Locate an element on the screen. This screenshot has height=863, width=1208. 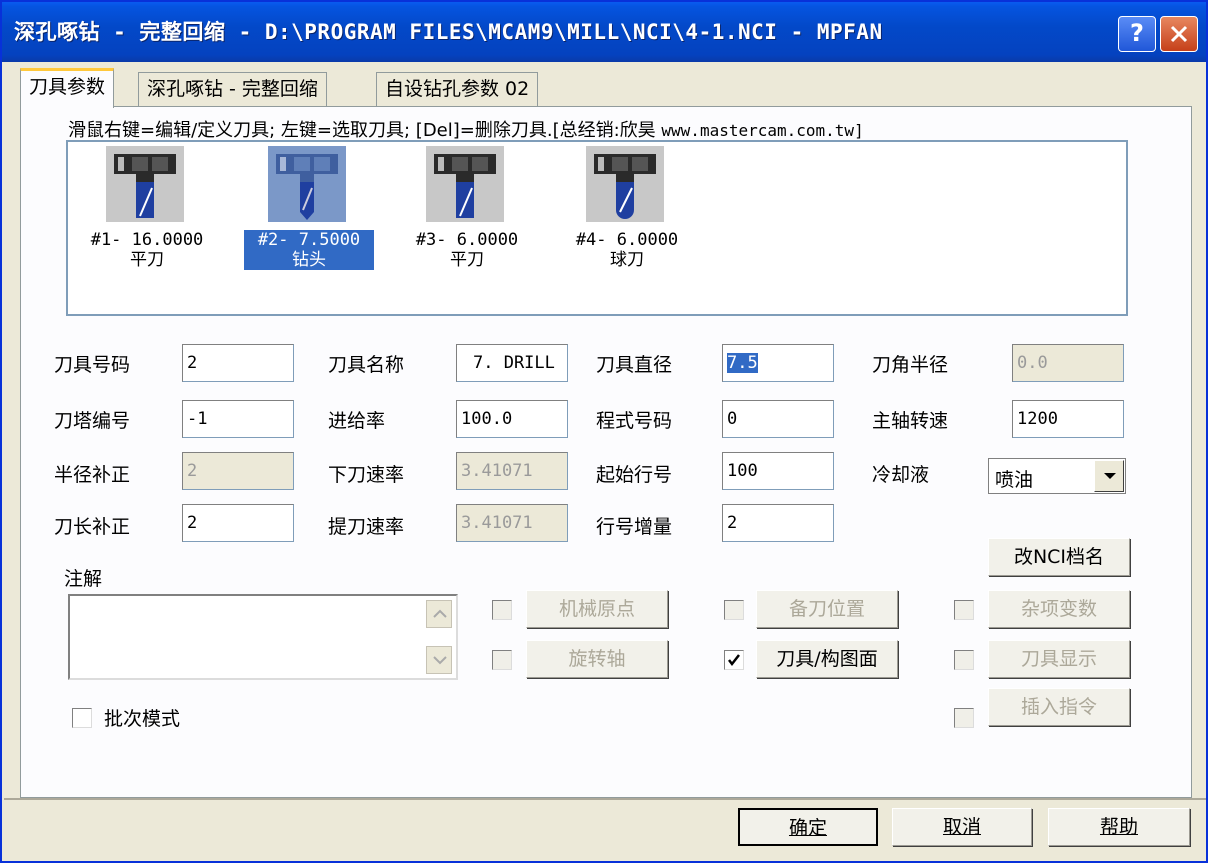
turret-label: 刀塔编号 is located at coordinates (92, 421).